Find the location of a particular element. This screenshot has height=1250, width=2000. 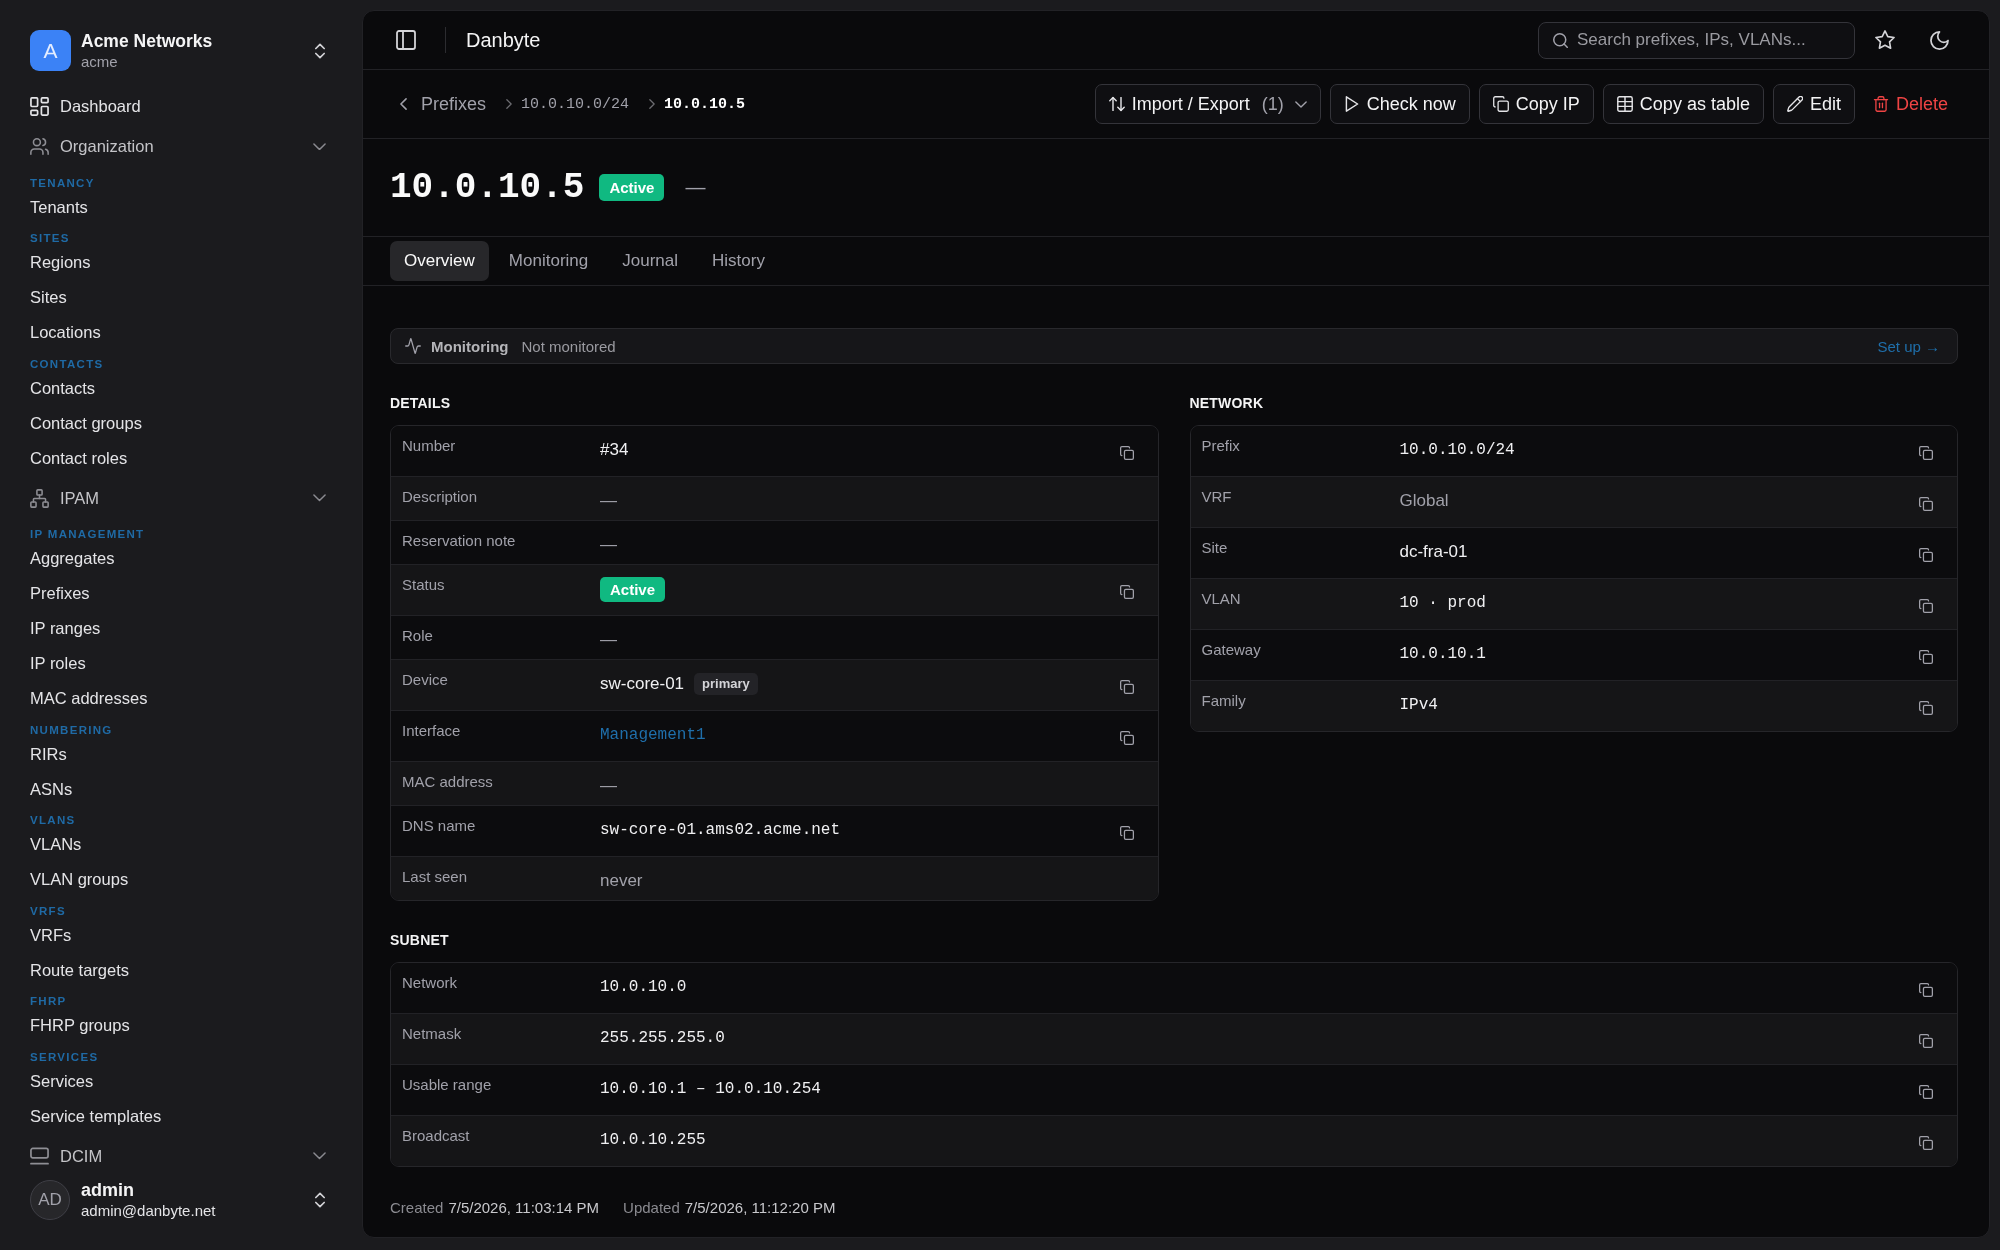

app-title: Danbyte is located at coordinates (503, 40).